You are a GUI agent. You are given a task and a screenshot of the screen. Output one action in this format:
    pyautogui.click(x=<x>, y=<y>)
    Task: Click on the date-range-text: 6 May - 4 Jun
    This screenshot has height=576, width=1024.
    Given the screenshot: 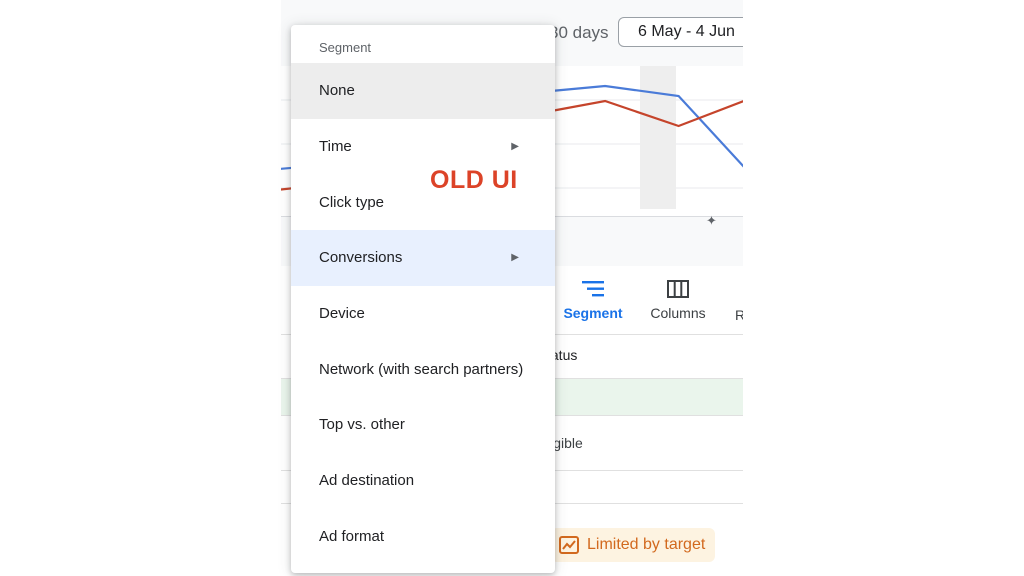 What is the action you would take?
    pyautogui.click(x=686, y=31)
    